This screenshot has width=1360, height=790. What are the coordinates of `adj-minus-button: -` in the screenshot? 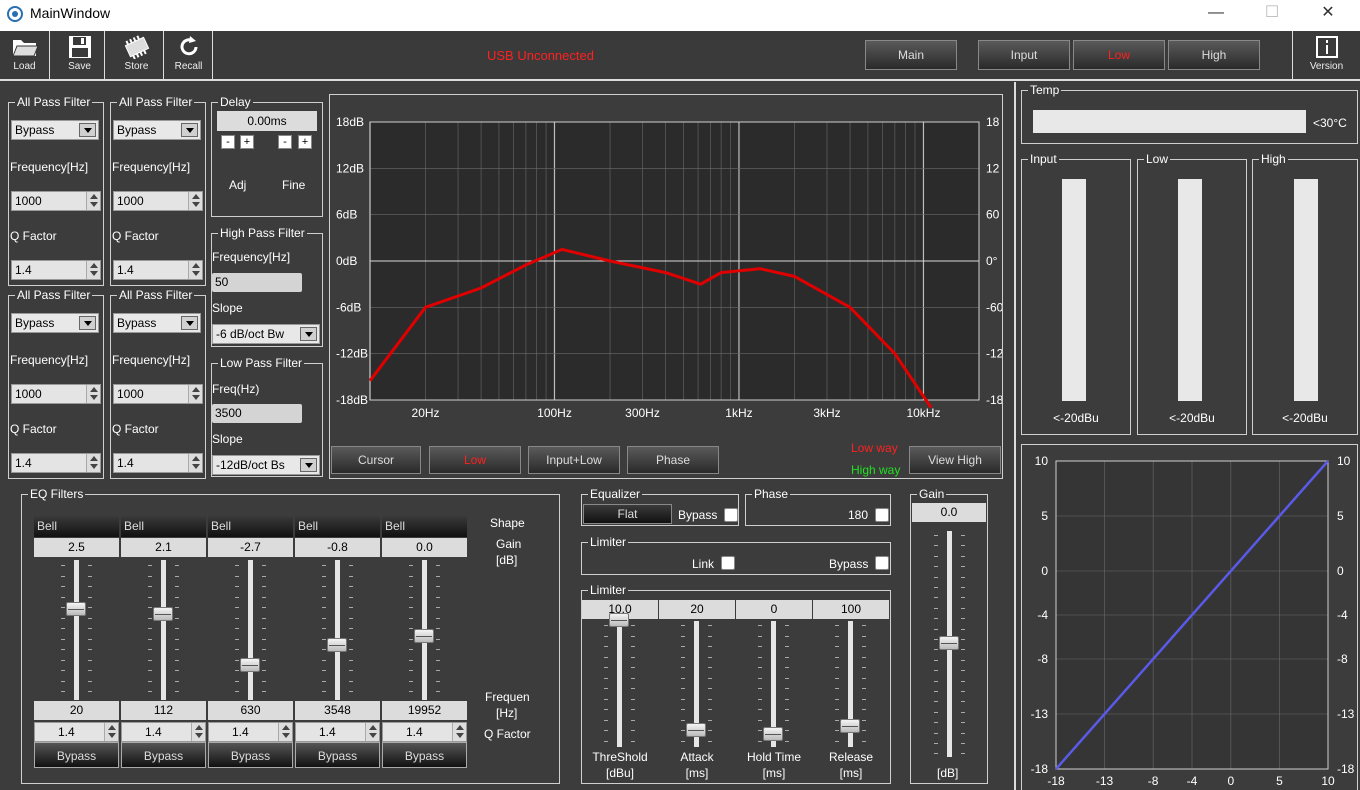 It's located at (228, 142).